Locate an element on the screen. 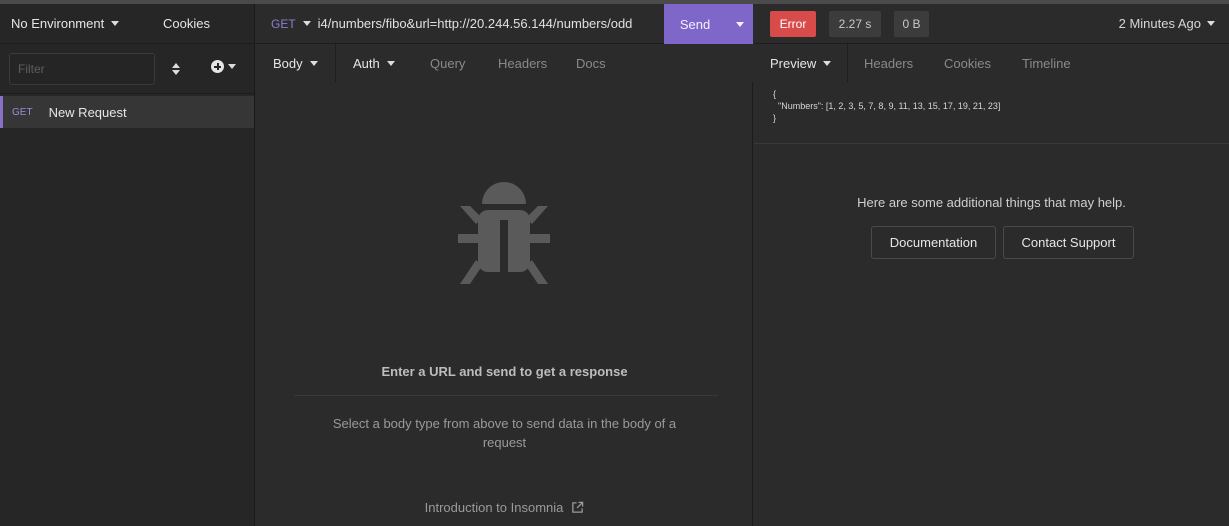  sidebar-filter-row is located at coordinates (127, 69).